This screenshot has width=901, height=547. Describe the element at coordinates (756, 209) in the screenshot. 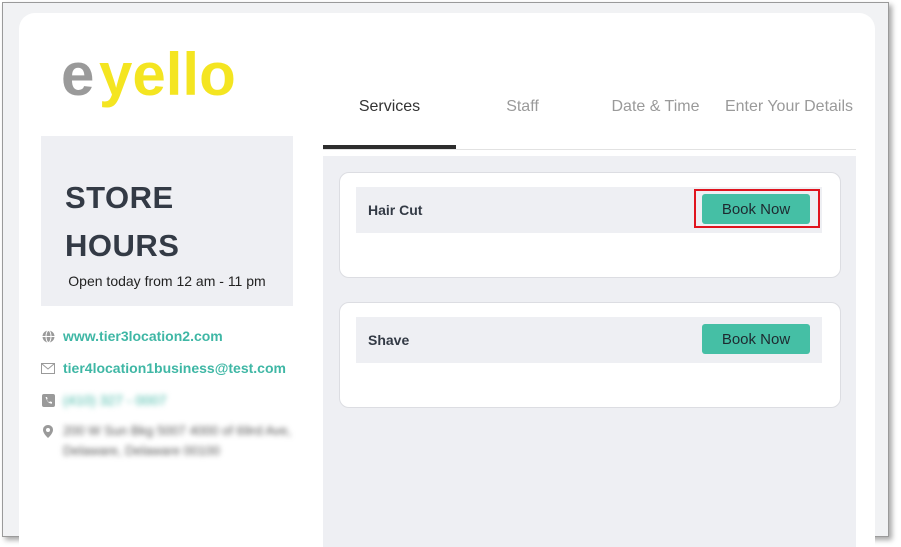

I see `book-now-button-hair-cut: Book Now` at that location.